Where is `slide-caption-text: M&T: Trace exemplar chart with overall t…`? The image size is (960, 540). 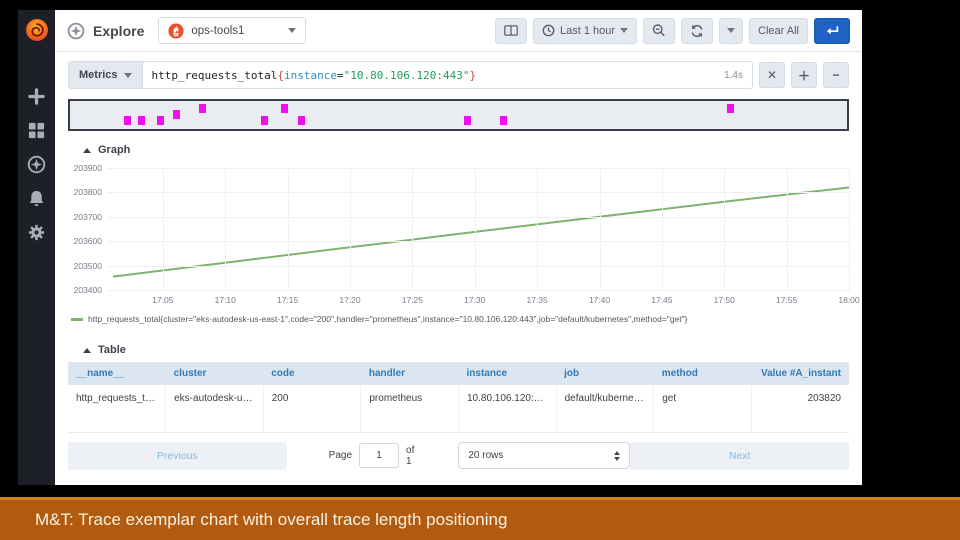 slide-caption-text: M&T: Trace exemplar chart with overall t… is located at coordinates (271, 519).